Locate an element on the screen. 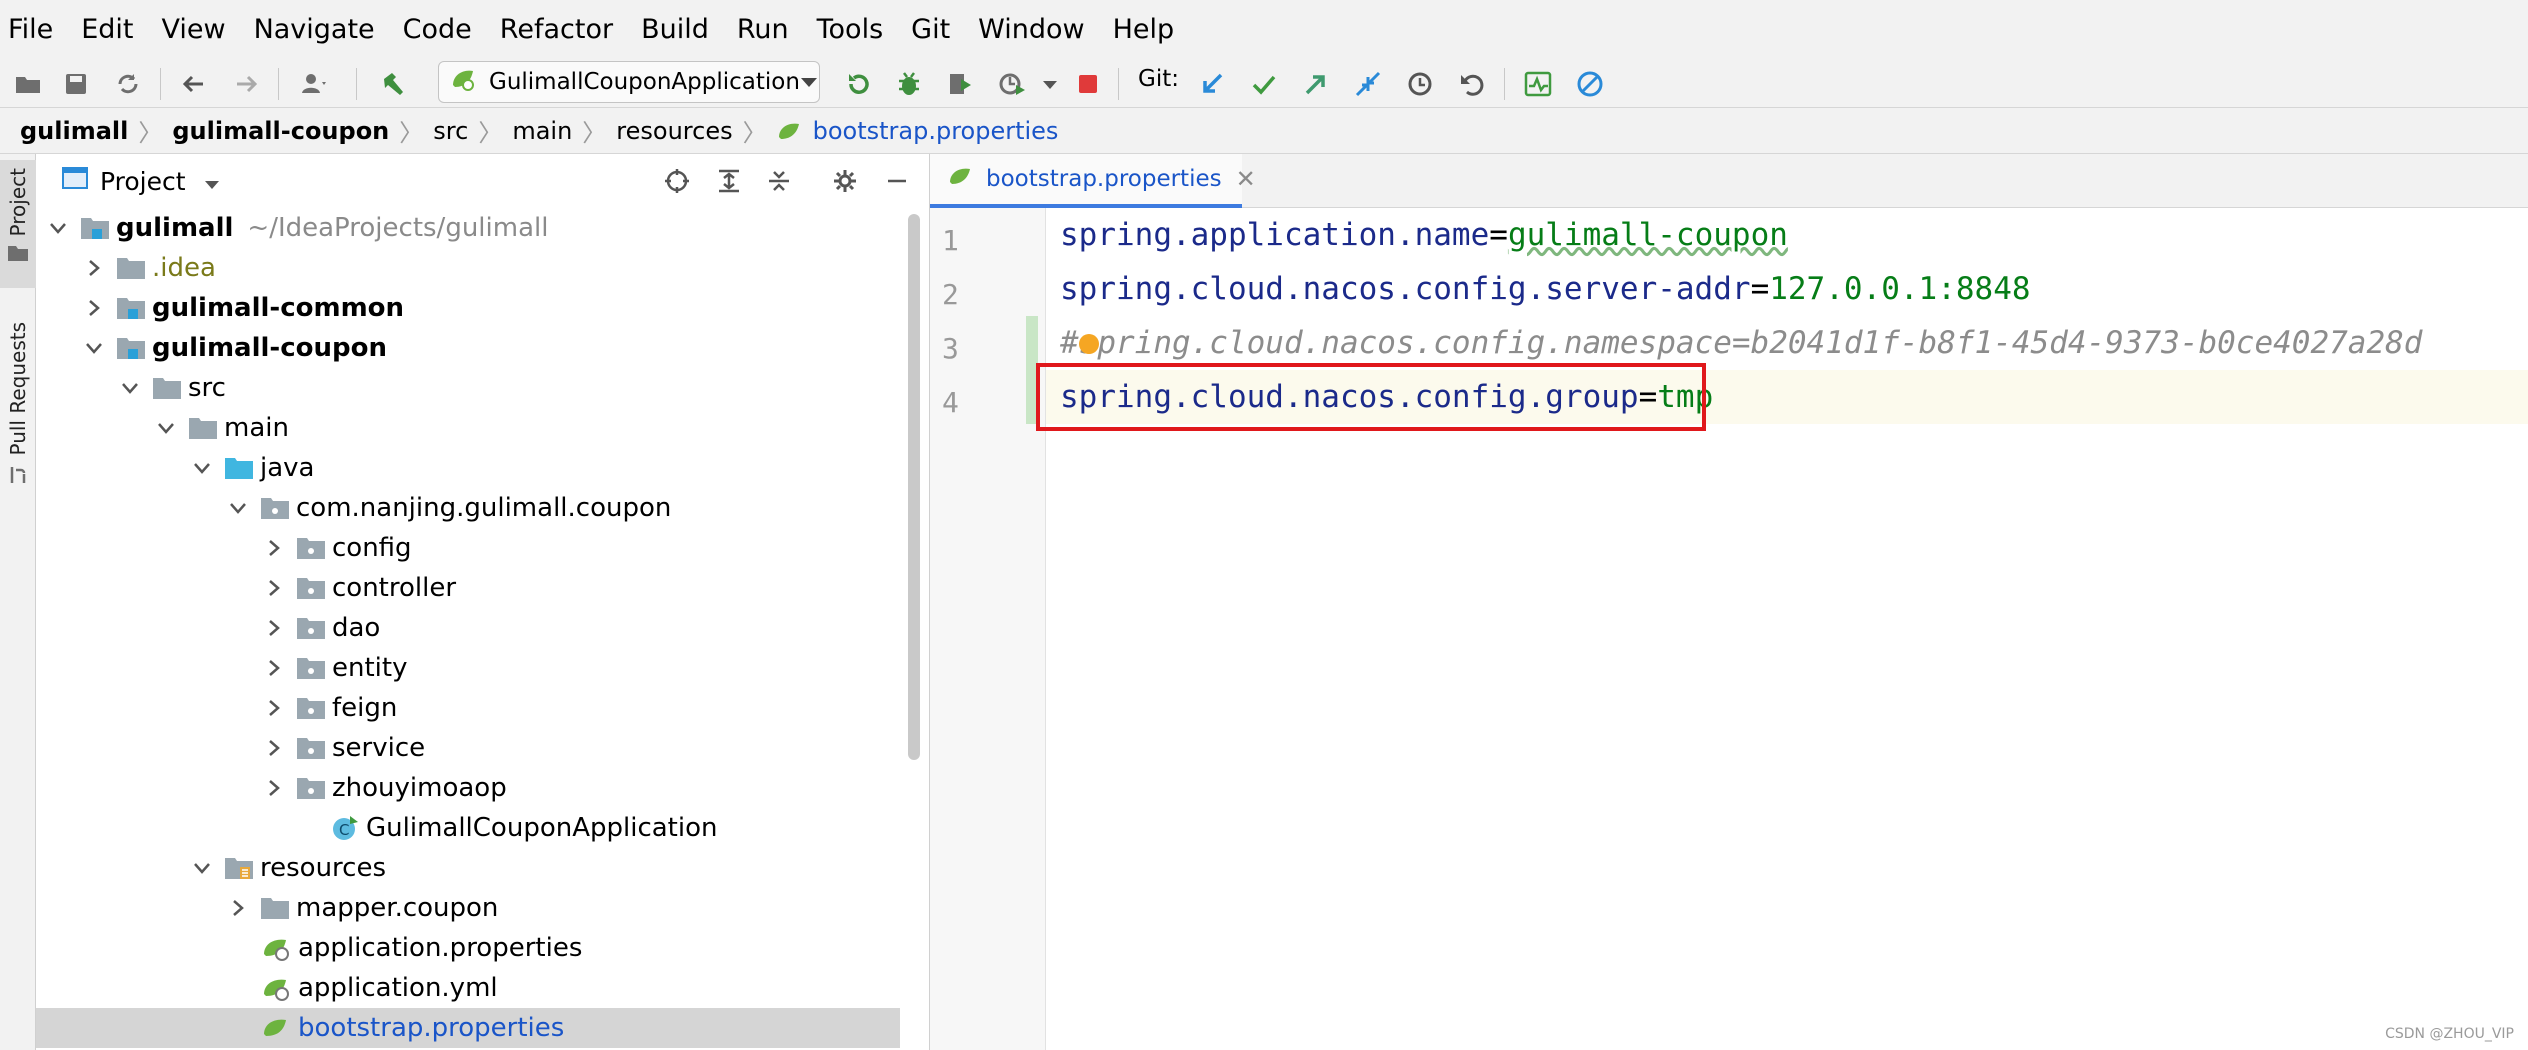 The height and width of the screenshot is (1050, 2528). locate-crosshair-icon is located at coordinates (677, 181).